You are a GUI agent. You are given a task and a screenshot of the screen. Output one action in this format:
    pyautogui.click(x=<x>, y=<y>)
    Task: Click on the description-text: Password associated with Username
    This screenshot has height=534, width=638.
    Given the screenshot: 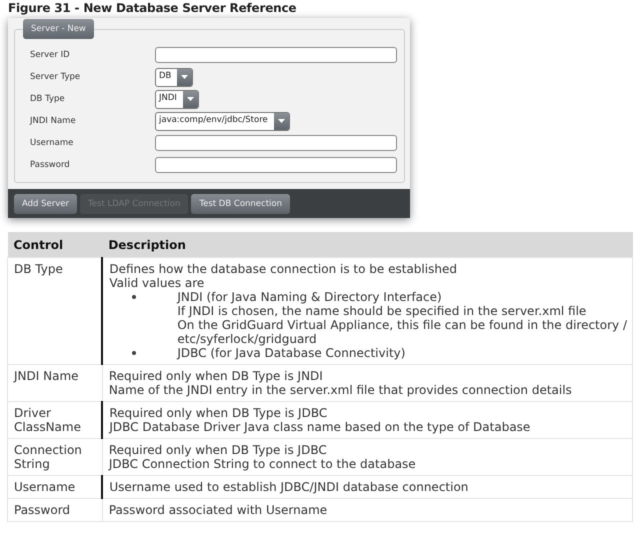 What is the action you would take?
    pyautogui.click(x=218, y=510)
    